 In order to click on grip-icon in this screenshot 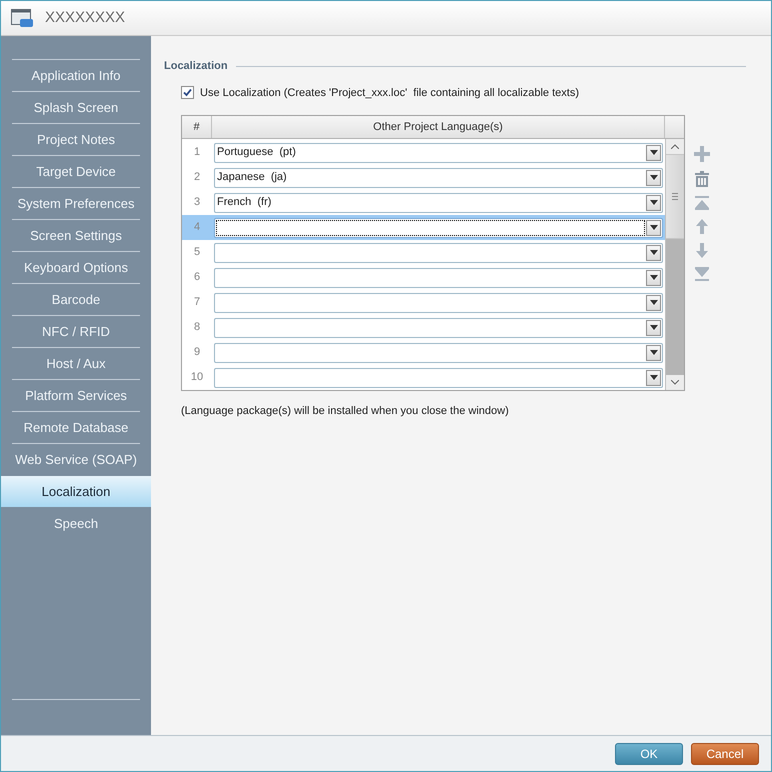, I will do `click(675, 196)`.